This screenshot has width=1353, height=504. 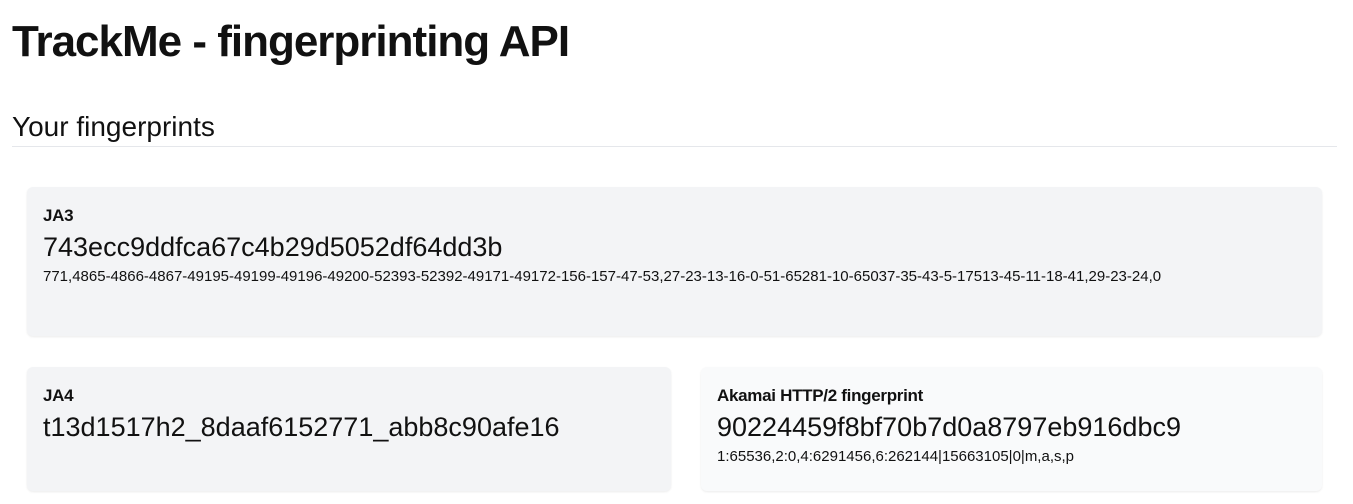 What do you see at coordinates (674, 146) in the screenshot?
I see `section-divider` at bounding box center [674, 146].